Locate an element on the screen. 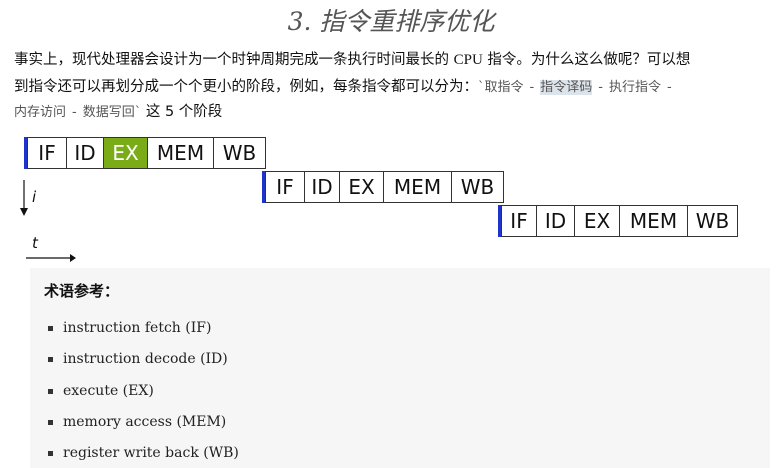 The width and height of the screenshot is (782, 468). term-text: execute (EX) is located at coordinates (108, 391).